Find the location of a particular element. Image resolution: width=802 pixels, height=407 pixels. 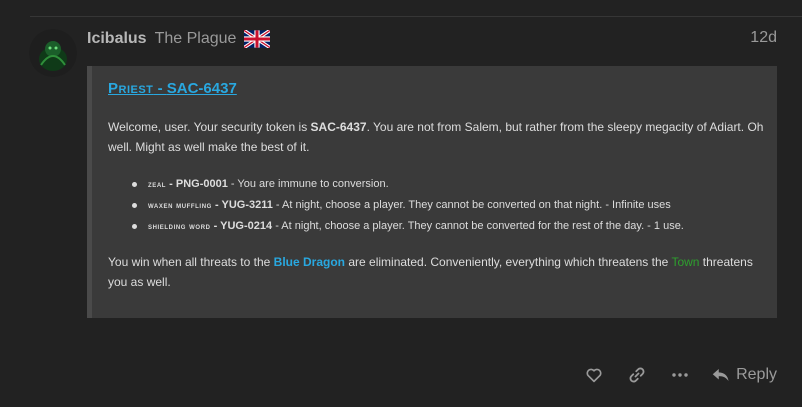

link-icon is located at coordinates (637, 375).